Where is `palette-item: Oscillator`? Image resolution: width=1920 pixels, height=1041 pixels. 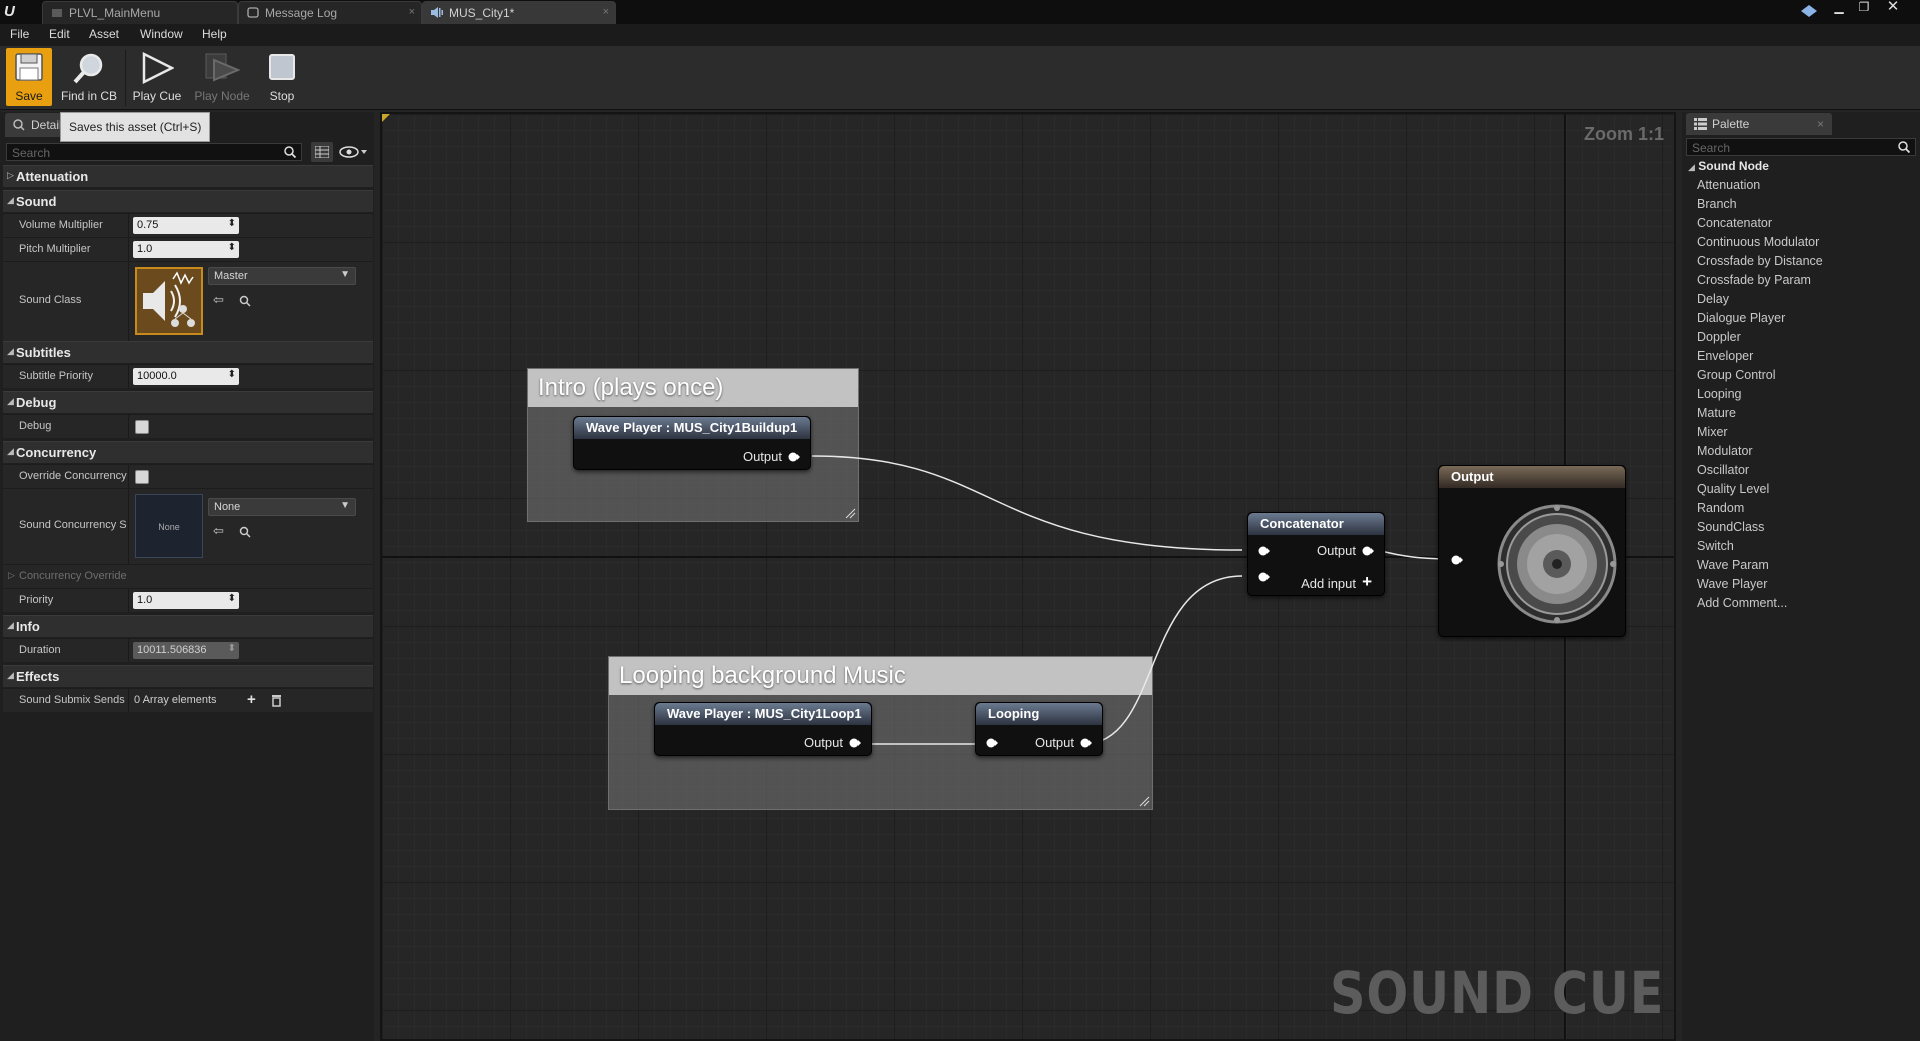 palette-item: Oscillator is located at coordinates (1723, 470).